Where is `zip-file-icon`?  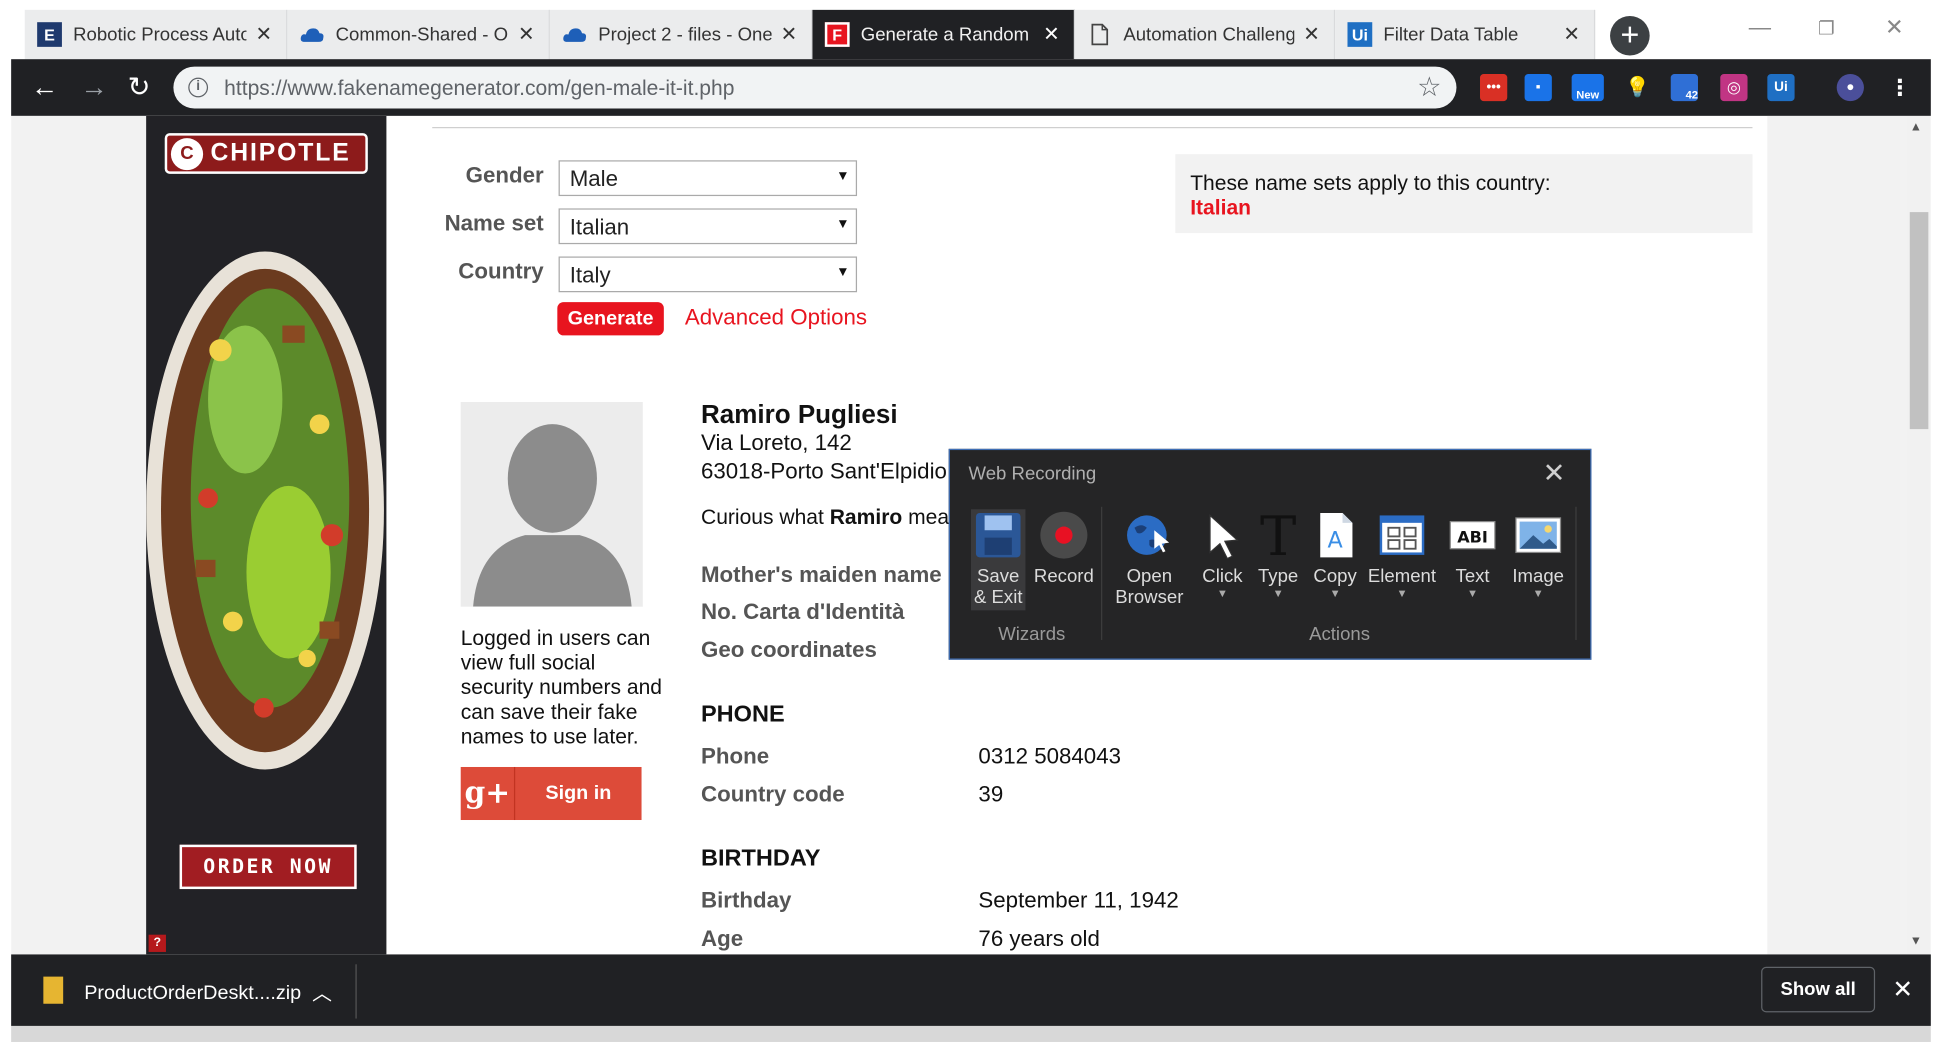 zip-file-icon is located at coordinates (53, 990).